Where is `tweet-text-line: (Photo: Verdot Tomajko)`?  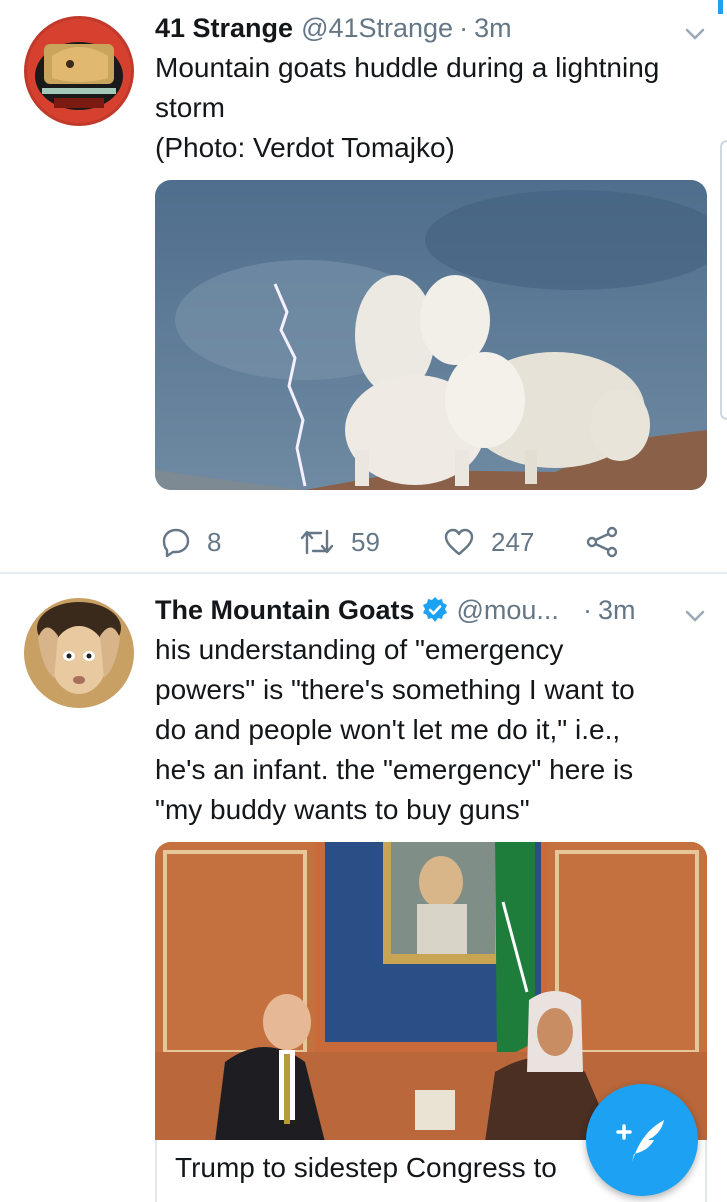
tweet-text-line: (Photo: Verdot Tomajko) is located at coordinates (305, 147).